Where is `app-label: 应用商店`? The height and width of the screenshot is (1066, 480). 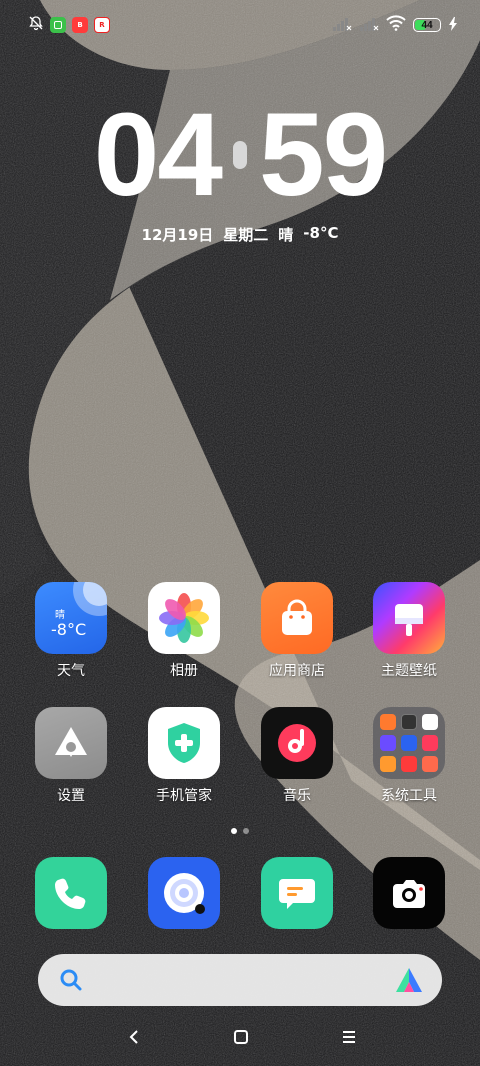
app-label: 应用商店 is located at coordinates (297, 671).